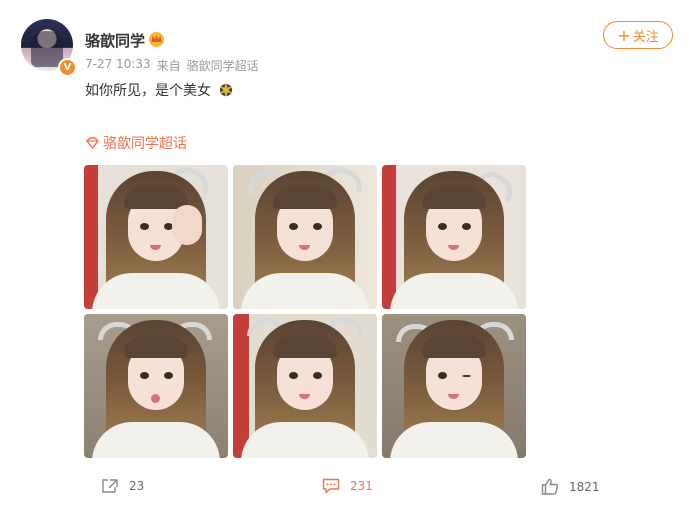 The width and height of the screenshot is (692, 509). What do you see at coordinates (145, 144) in the screenshot?
I see `topic-label: 骆歆同学超话` at bounding box center [145, 144].